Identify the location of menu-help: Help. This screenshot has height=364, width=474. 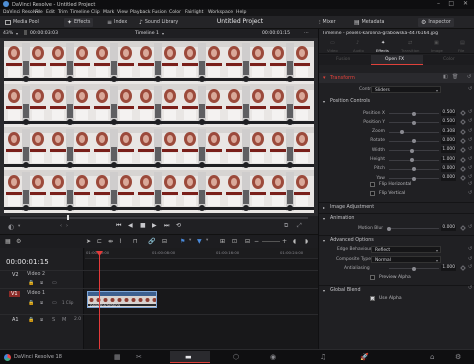
(241, 12).